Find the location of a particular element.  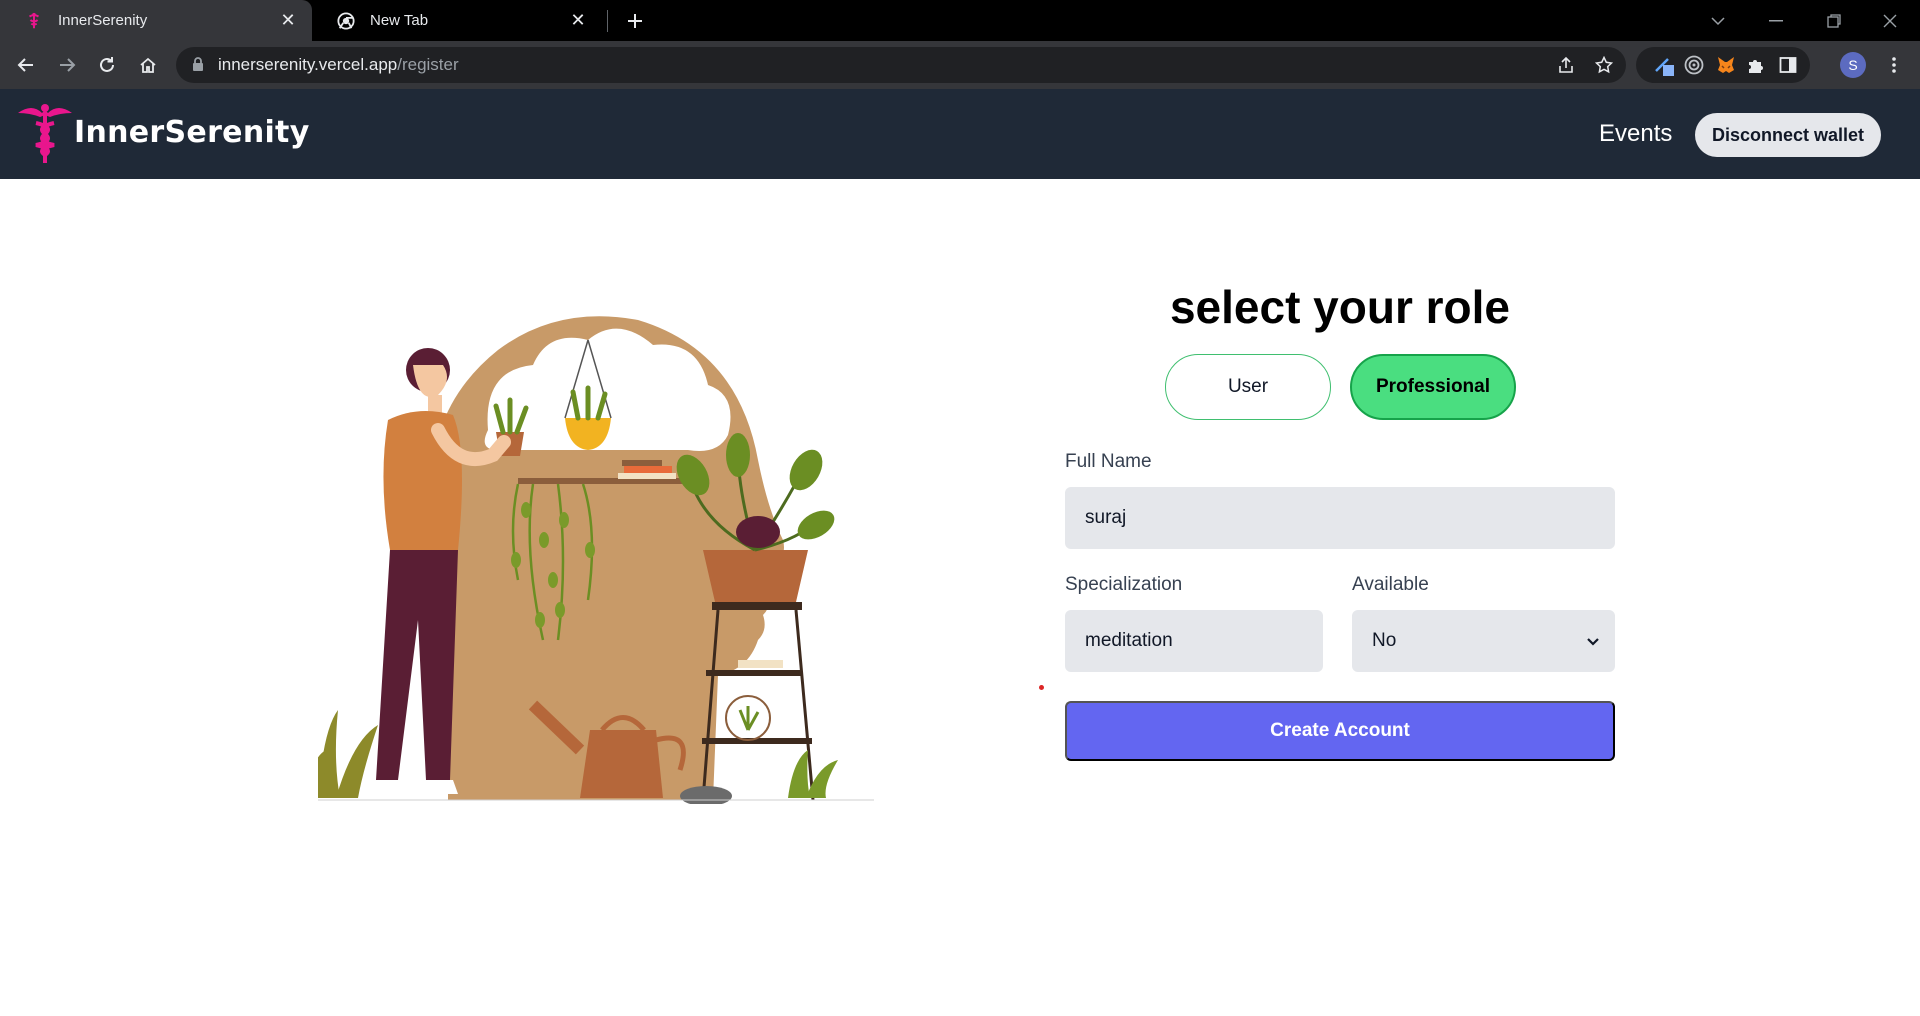

specialization-input: meditation is located at coordinates (1194, 641).